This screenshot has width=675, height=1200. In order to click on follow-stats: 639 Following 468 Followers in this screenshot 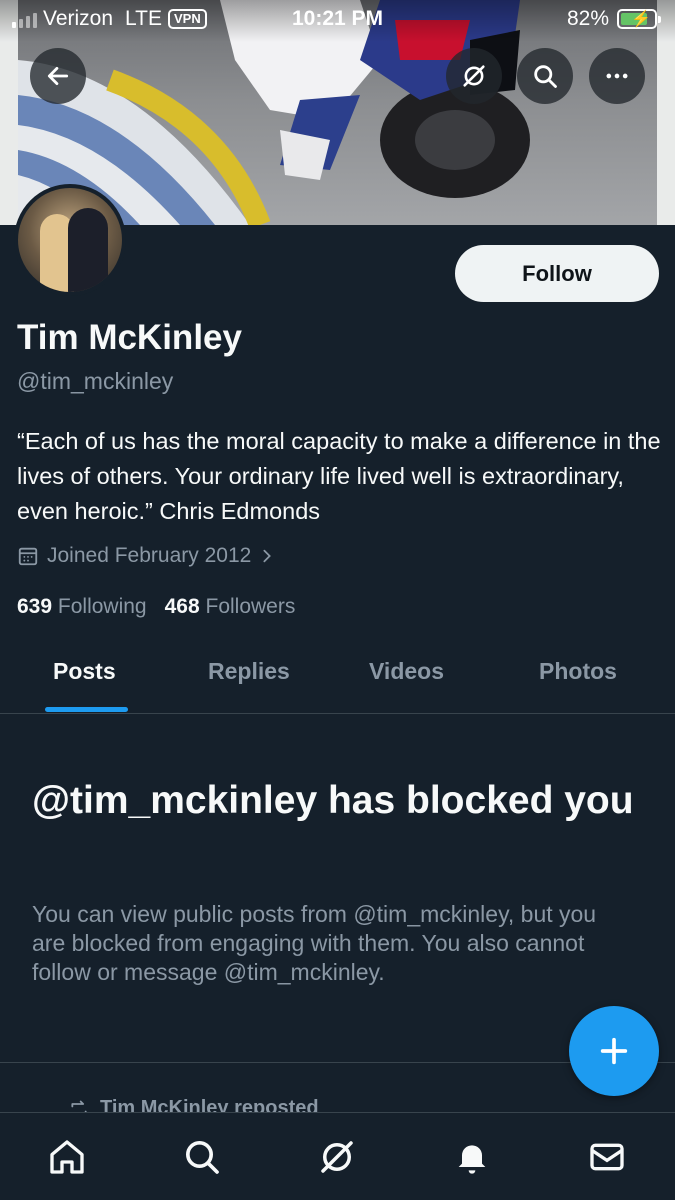, I will do `click(156, 607)`.